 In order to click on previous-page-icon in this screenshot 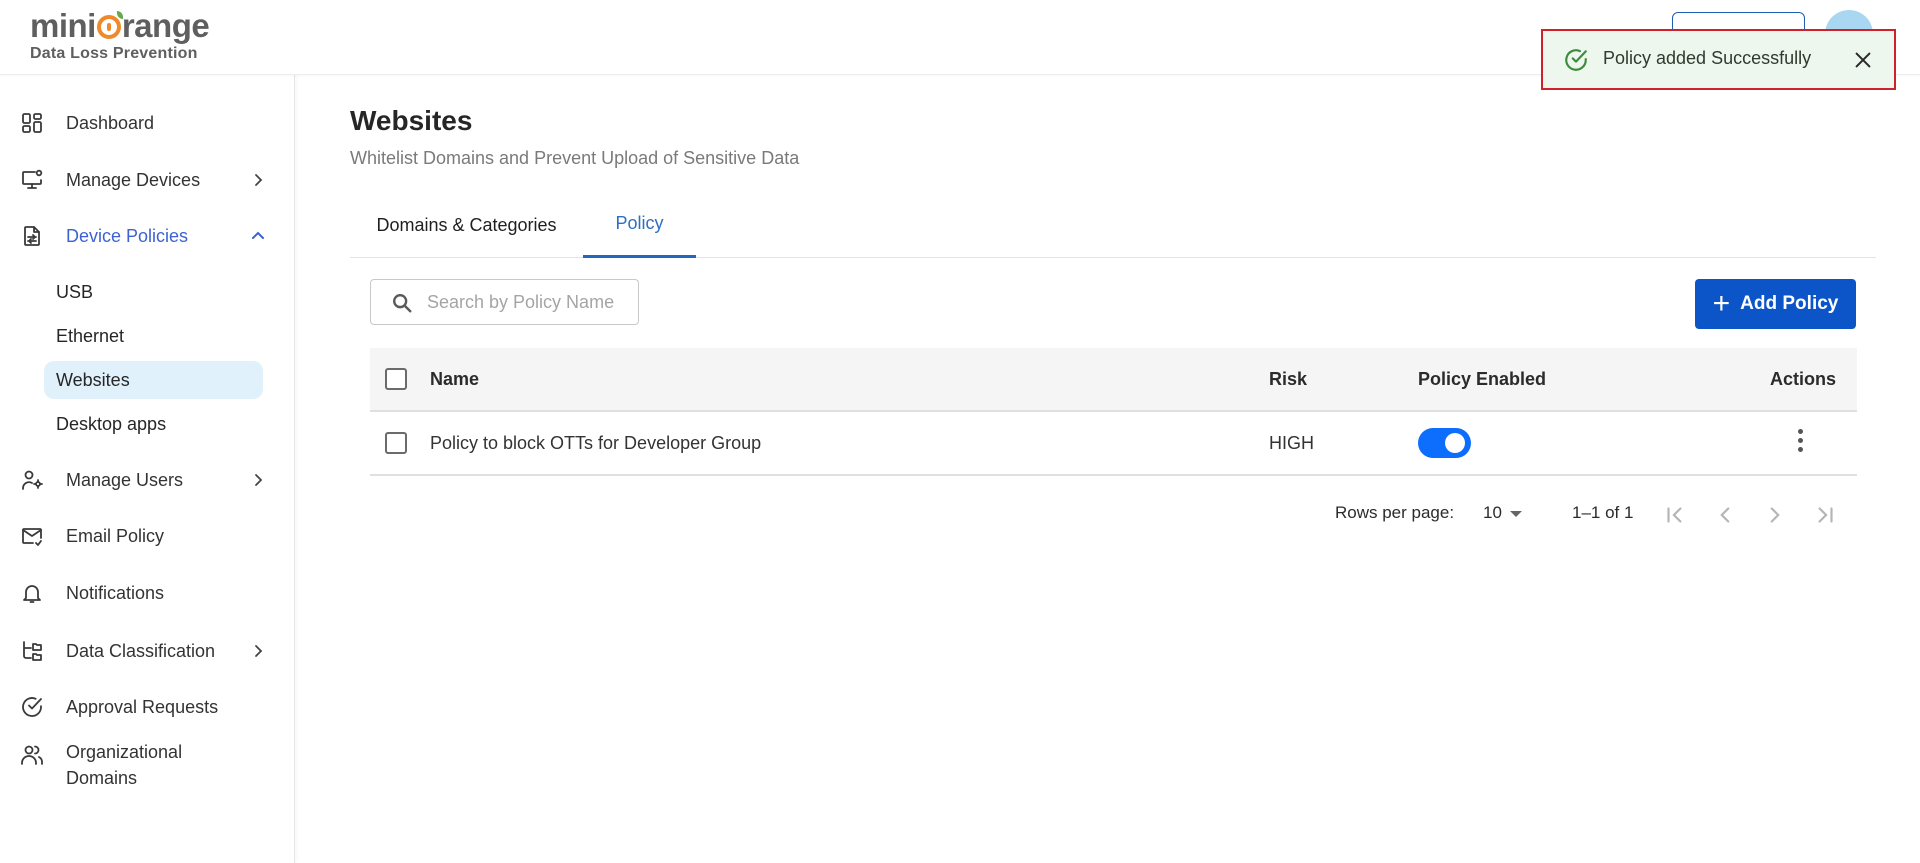, I will do `click(1725, 515)`.